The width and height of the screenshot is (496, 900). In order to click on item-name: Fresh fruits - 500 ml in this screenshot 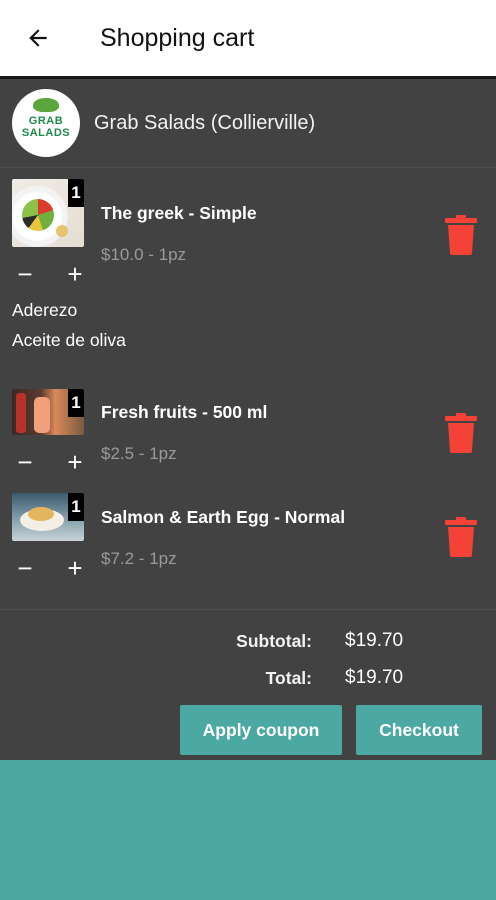, I will do `click(184, 412)`.